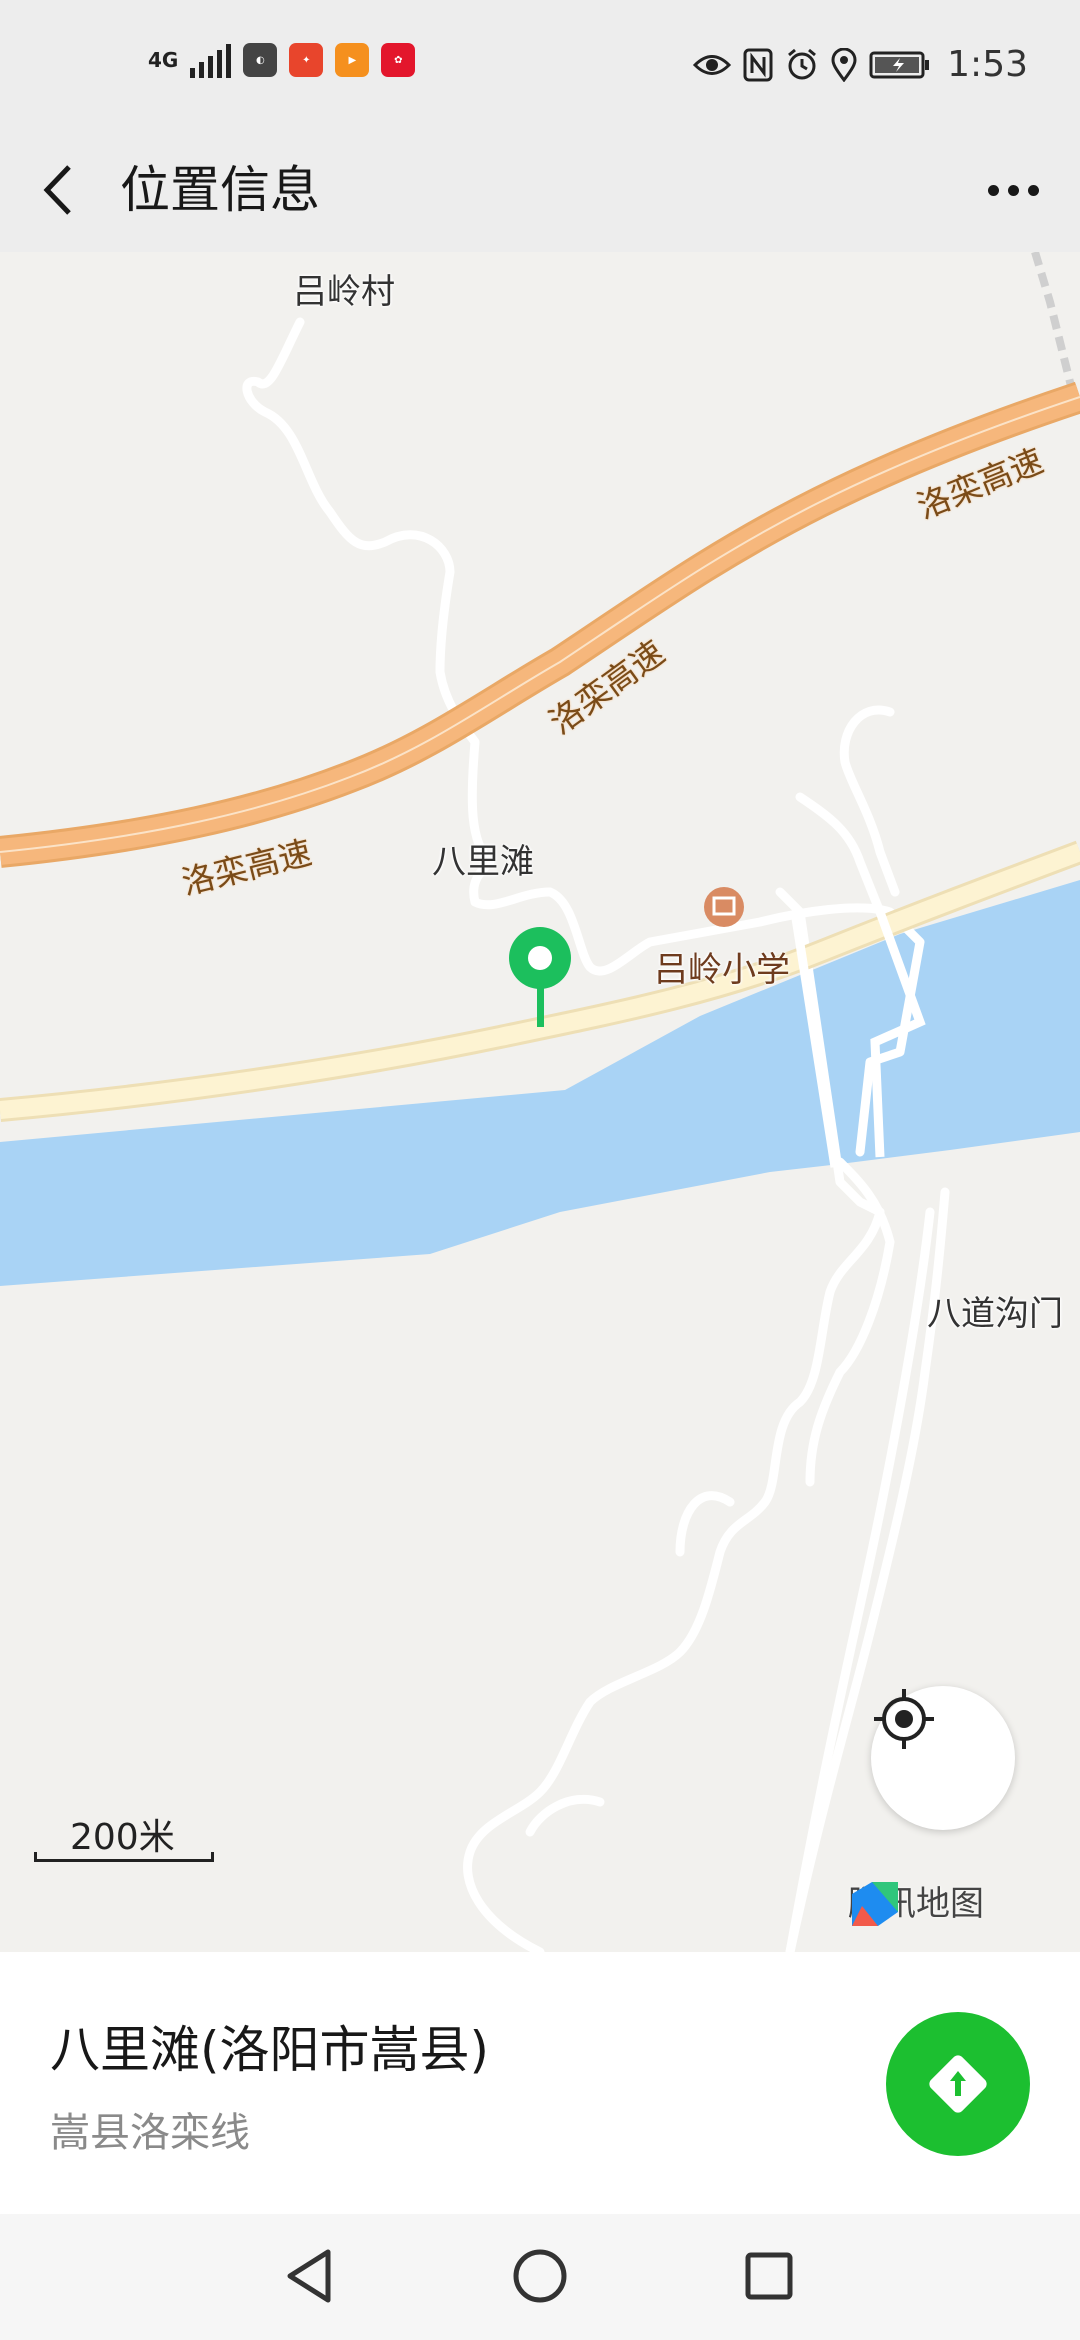 Image resolution: width=1080 pixels, height=2340 pixels. I want to click on school-poi-icon, so click(724, 907).